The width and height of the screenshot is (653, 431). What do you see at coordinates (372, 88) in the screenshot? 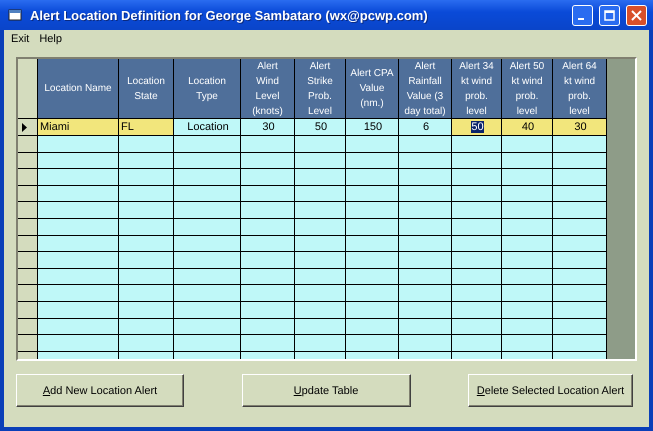
I see `column-header: Alert CPA Value (nm.)` at bounding box center [372, 88].